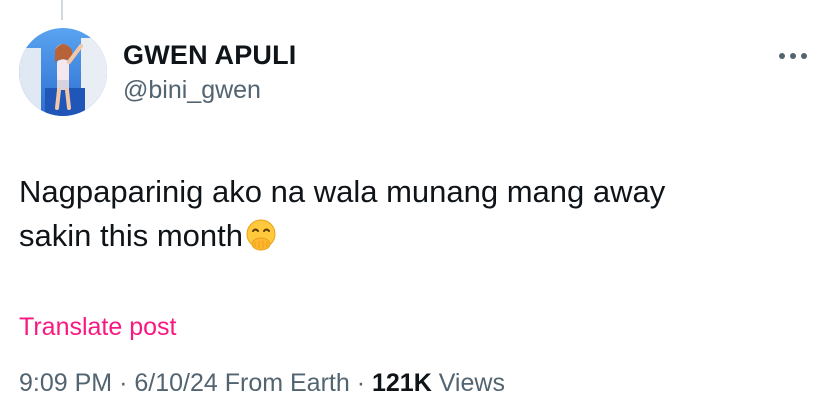  I want to click on views-count: 121K, so click(401, 383).